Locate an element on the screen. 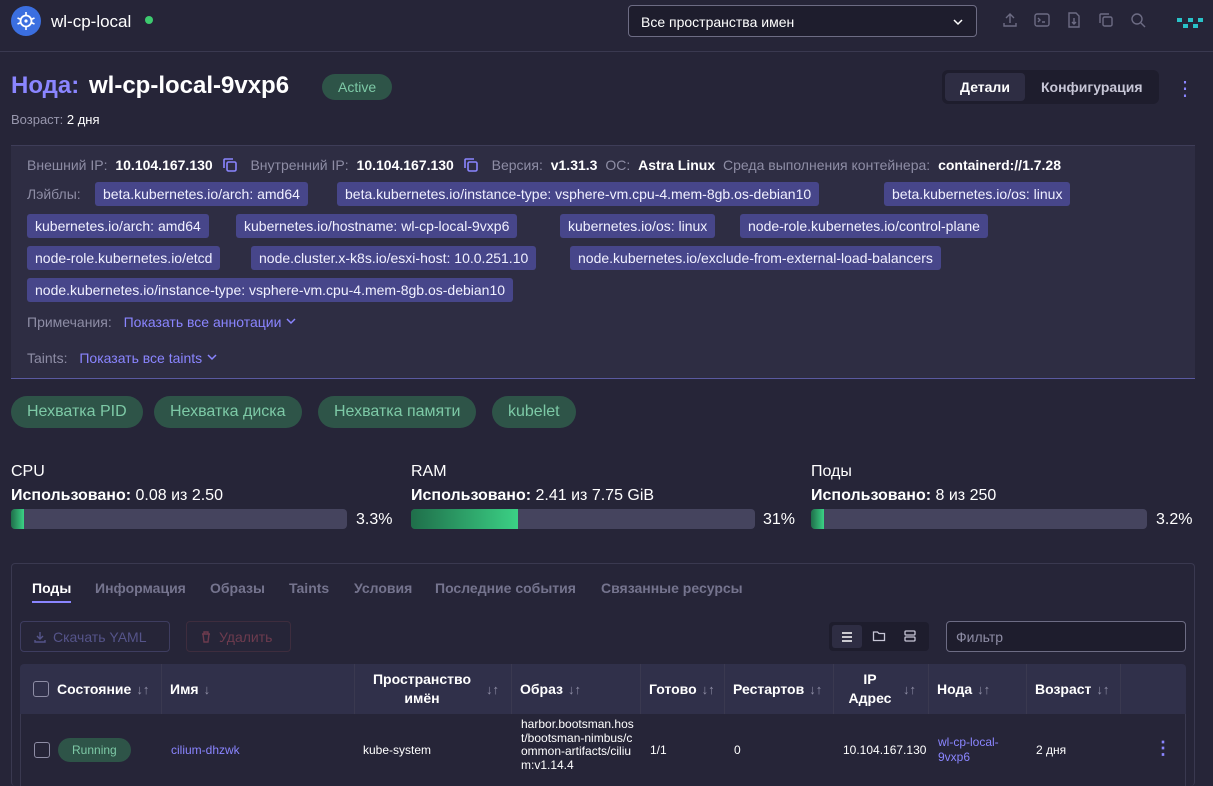 Image resolution: width=1213 pixels, height=786 pixels. view-mode-switcher is located at coordinates (879, 636).